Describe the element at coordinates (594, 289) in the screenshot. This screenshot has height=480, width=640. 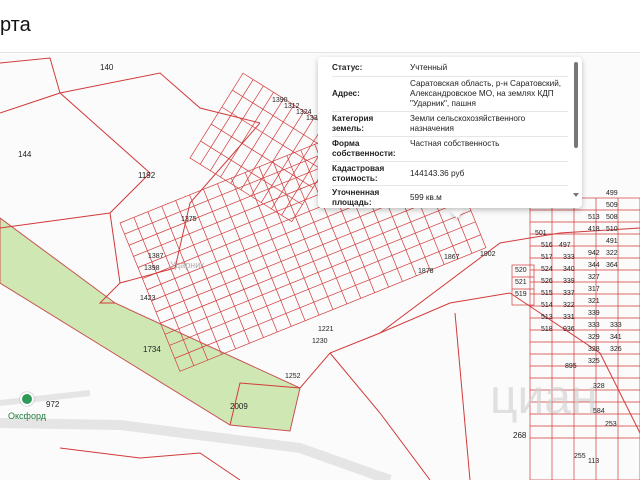
I see `plot-label: 317` at that location.